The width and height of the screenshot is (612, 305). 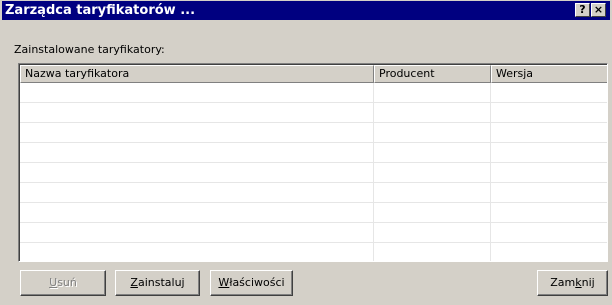 What do you see at coordinates (161, 282) in the screenshot?
I see `install-label: ainstaluj` at bounding box center [161, 282].